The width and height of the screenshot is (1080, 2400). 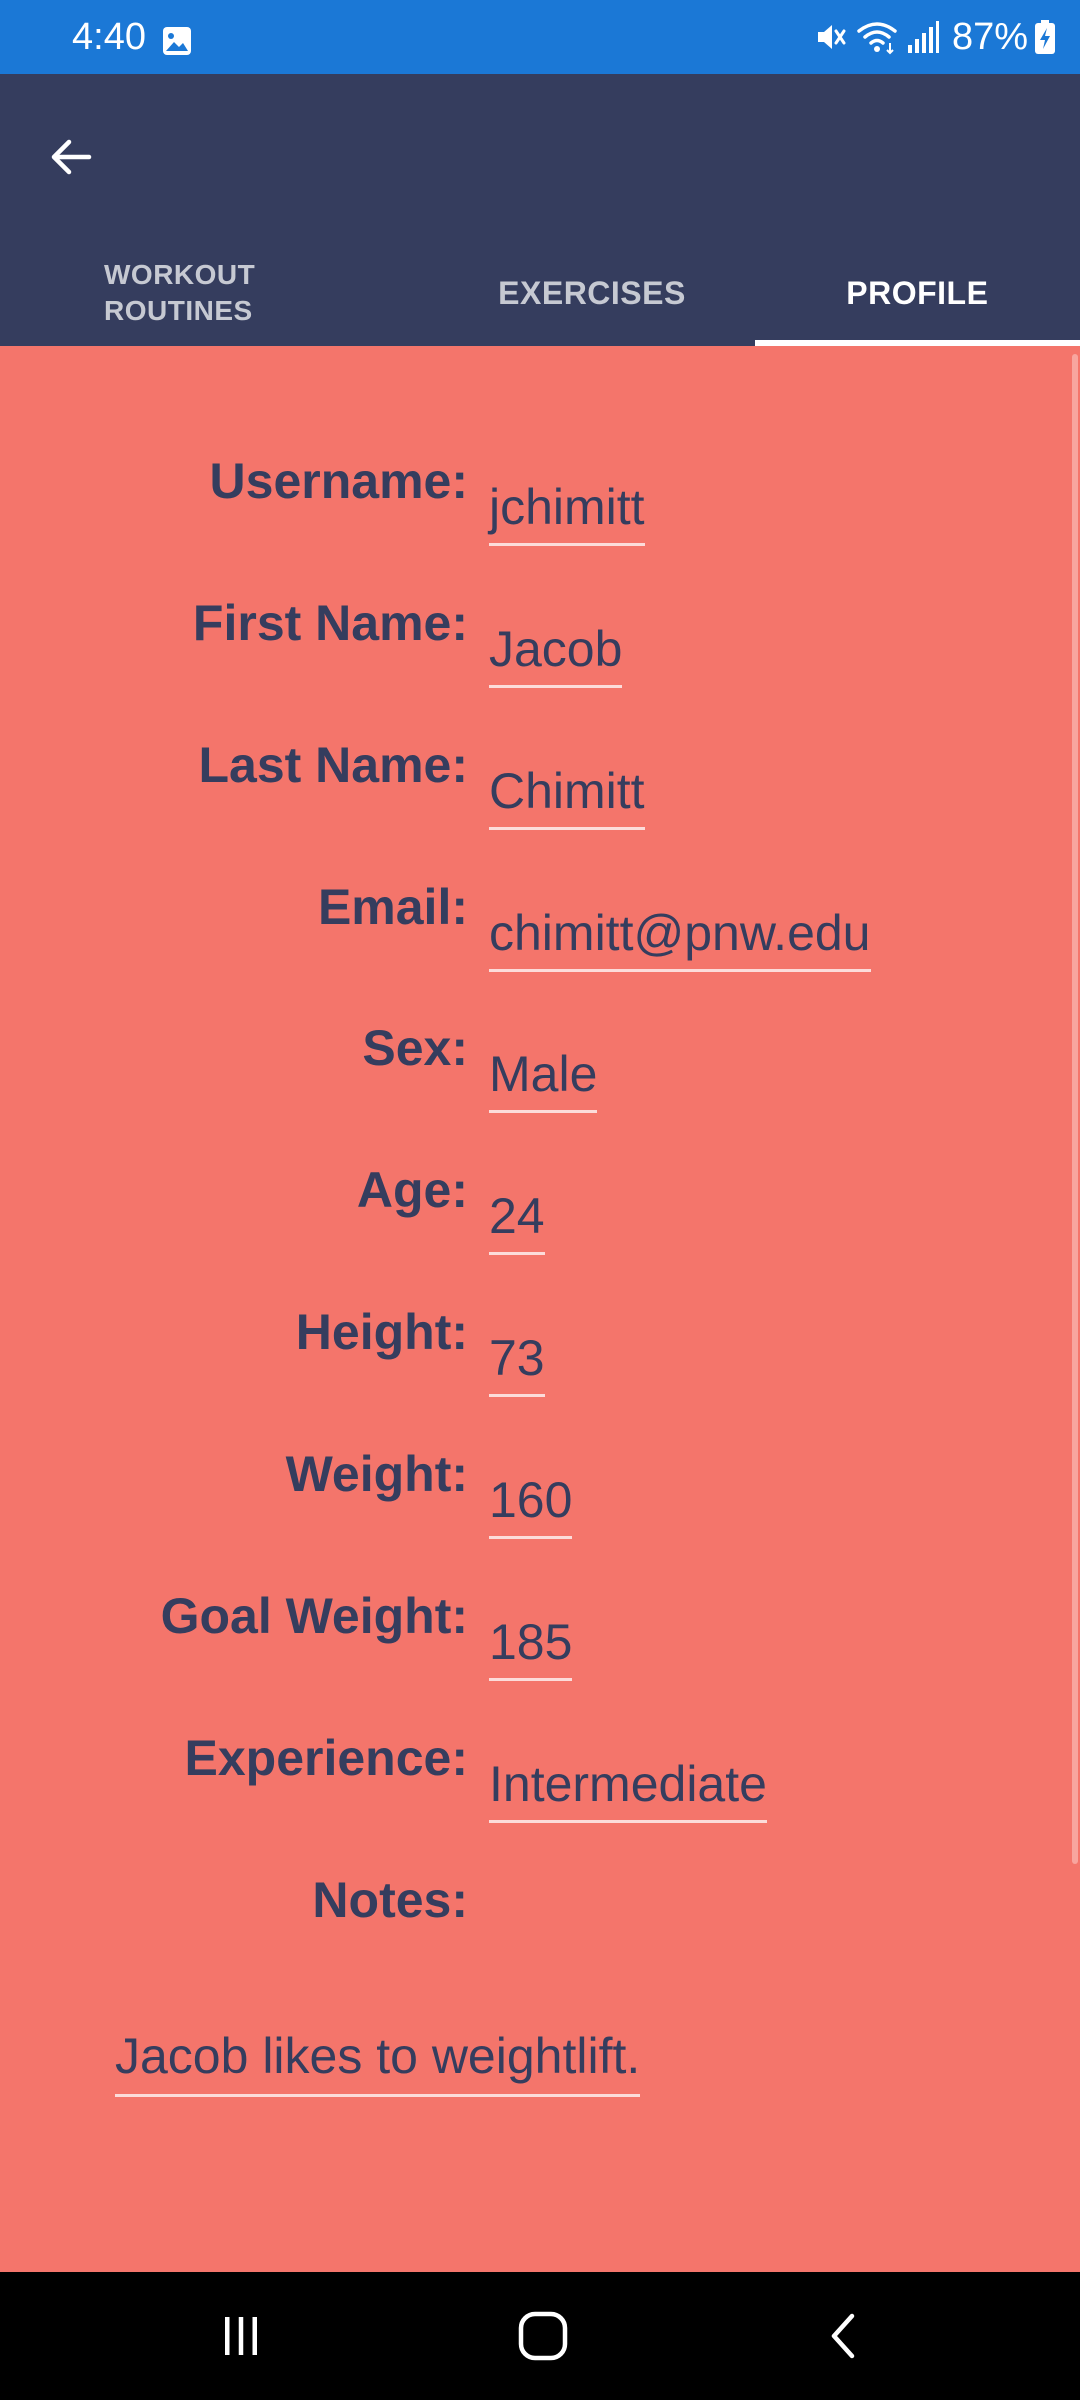 What do you see at coordinates (378, 2061) in the screenshot?
I see `notes-field: Jacob likes to weightlift.` at bounding box center [378, 2061].